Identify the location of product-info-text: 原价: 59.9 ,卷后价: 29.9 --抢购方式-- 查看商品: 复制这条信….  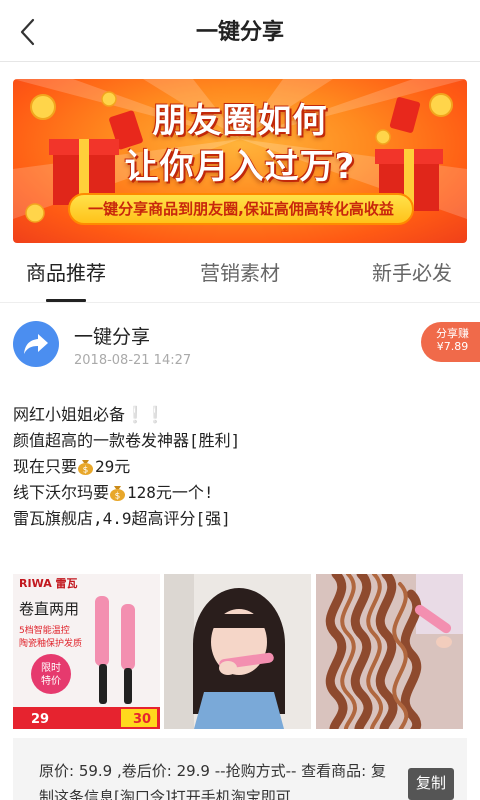
(212, 781).